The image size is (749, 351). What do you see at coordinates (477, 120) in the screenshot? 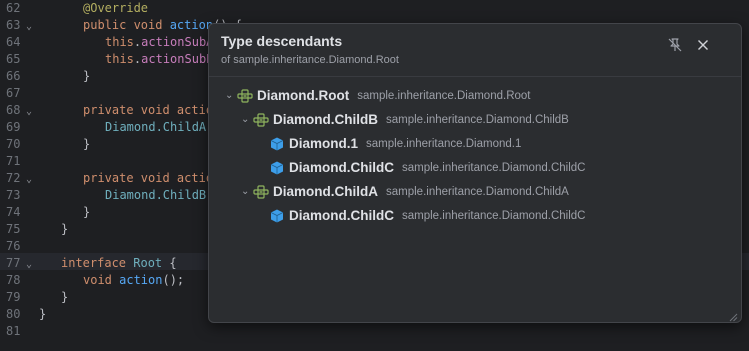
I see `qualified-name: sample.inheritance.Diamond.ChildB` at bounding box center [477, 120].